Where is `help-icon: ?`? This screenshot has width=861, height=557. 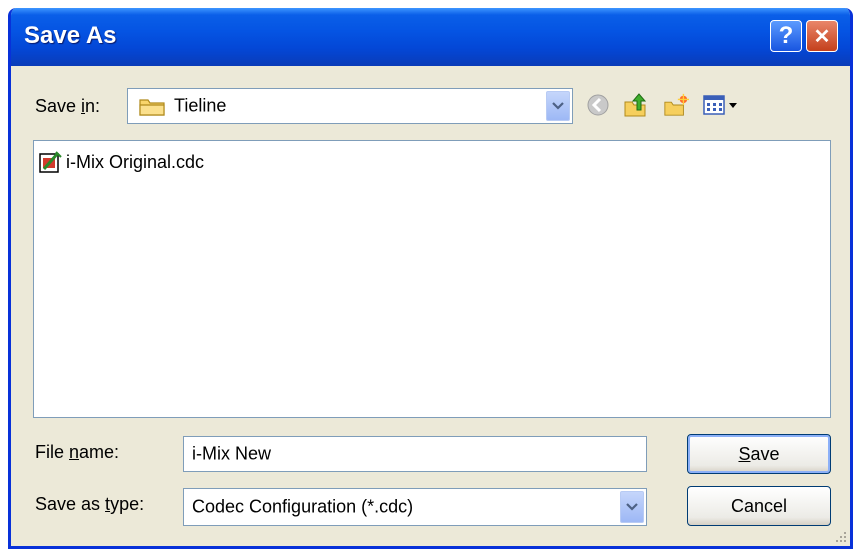
help-icon: ? is located at coordinates (786, 35).